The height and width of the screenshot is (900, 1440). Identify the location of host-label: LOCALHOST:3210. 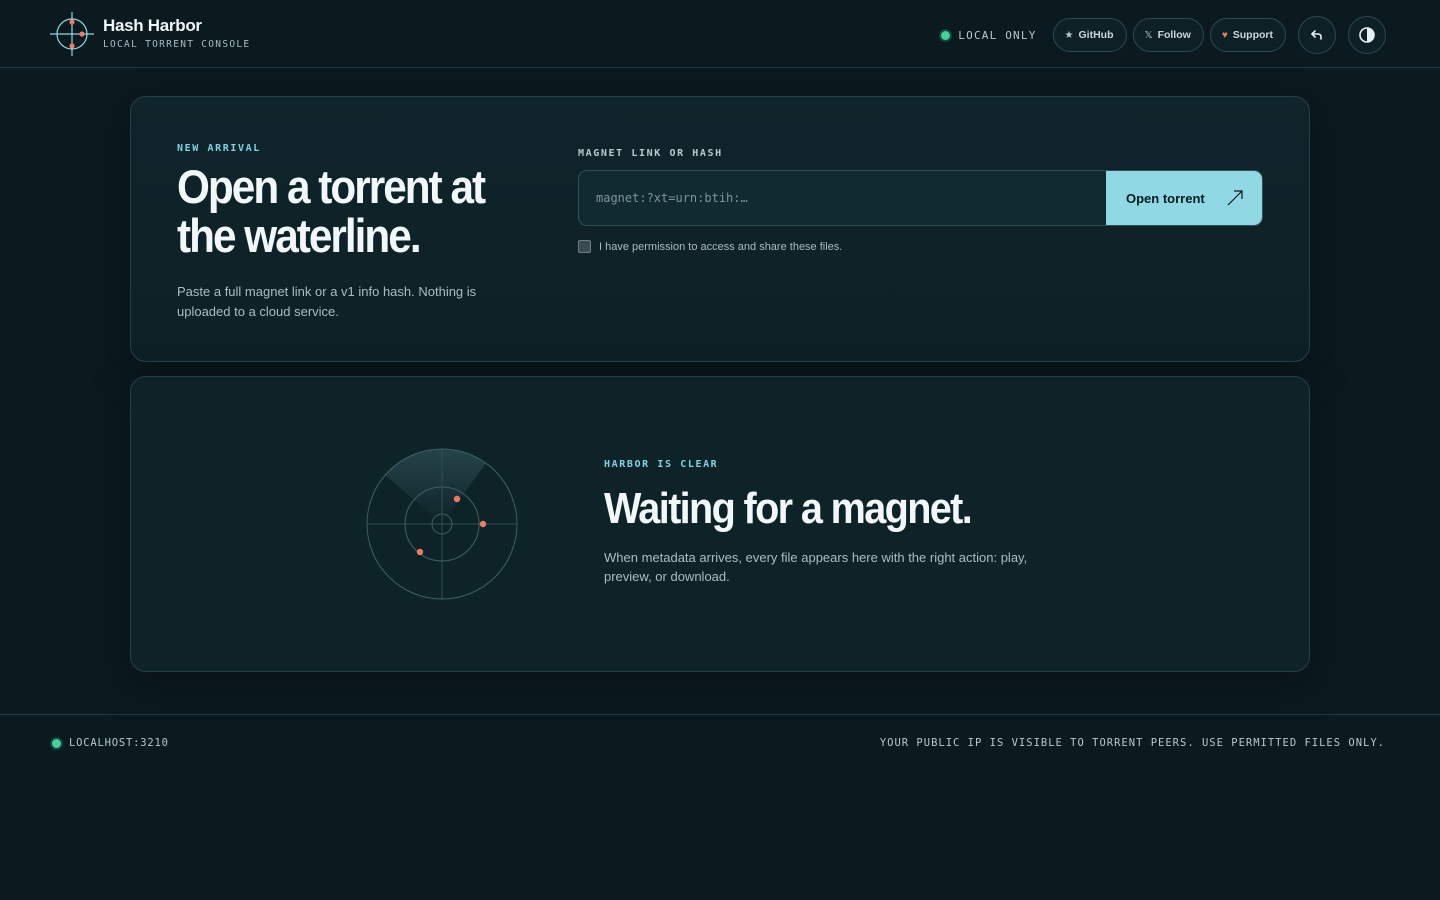
(119, 743).